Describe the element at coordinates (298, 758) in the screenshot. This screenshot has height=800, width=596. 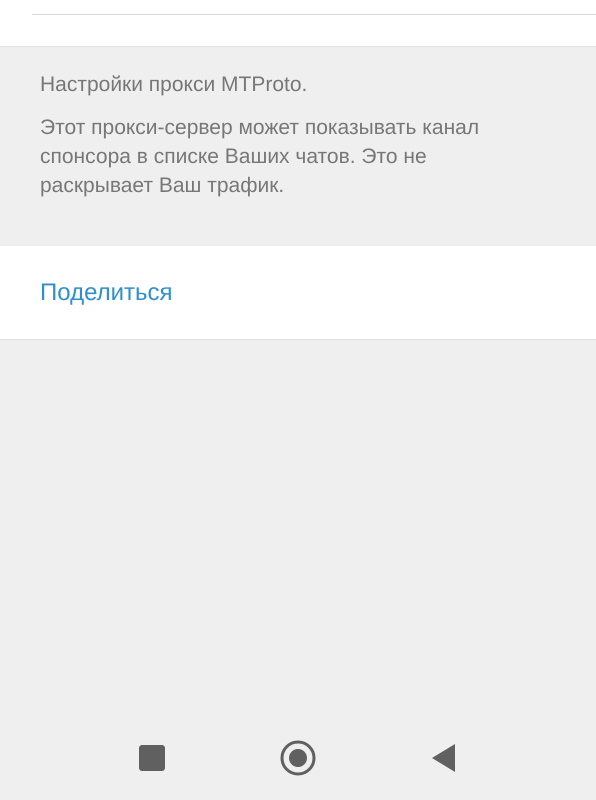
I see `home-icon` at that location.